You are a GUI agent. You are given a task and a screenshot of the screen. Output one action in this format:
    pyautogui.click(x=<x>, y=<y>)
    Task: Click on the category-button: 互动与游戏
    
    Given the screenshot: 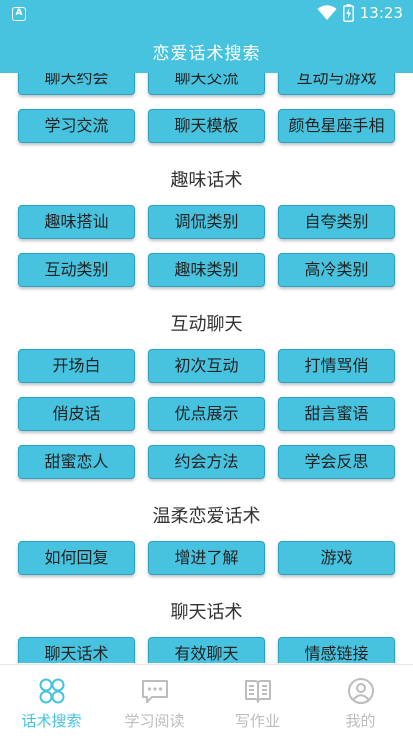 What is the action you would take?
    pyautogui.click(x=336, y=84)
    